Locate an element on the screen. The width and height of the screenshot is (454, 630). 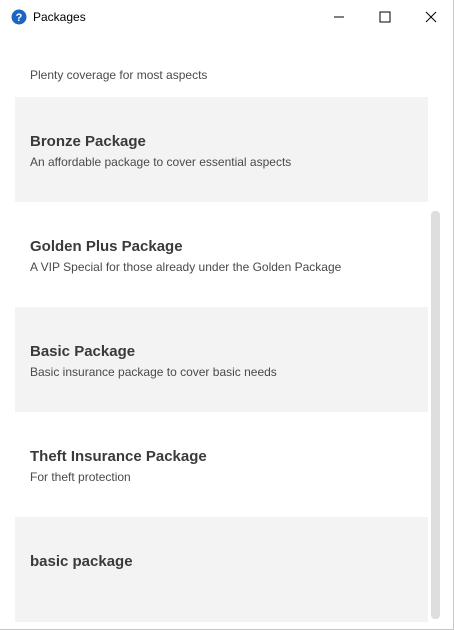
close-button is located at coordinates (430, 17).